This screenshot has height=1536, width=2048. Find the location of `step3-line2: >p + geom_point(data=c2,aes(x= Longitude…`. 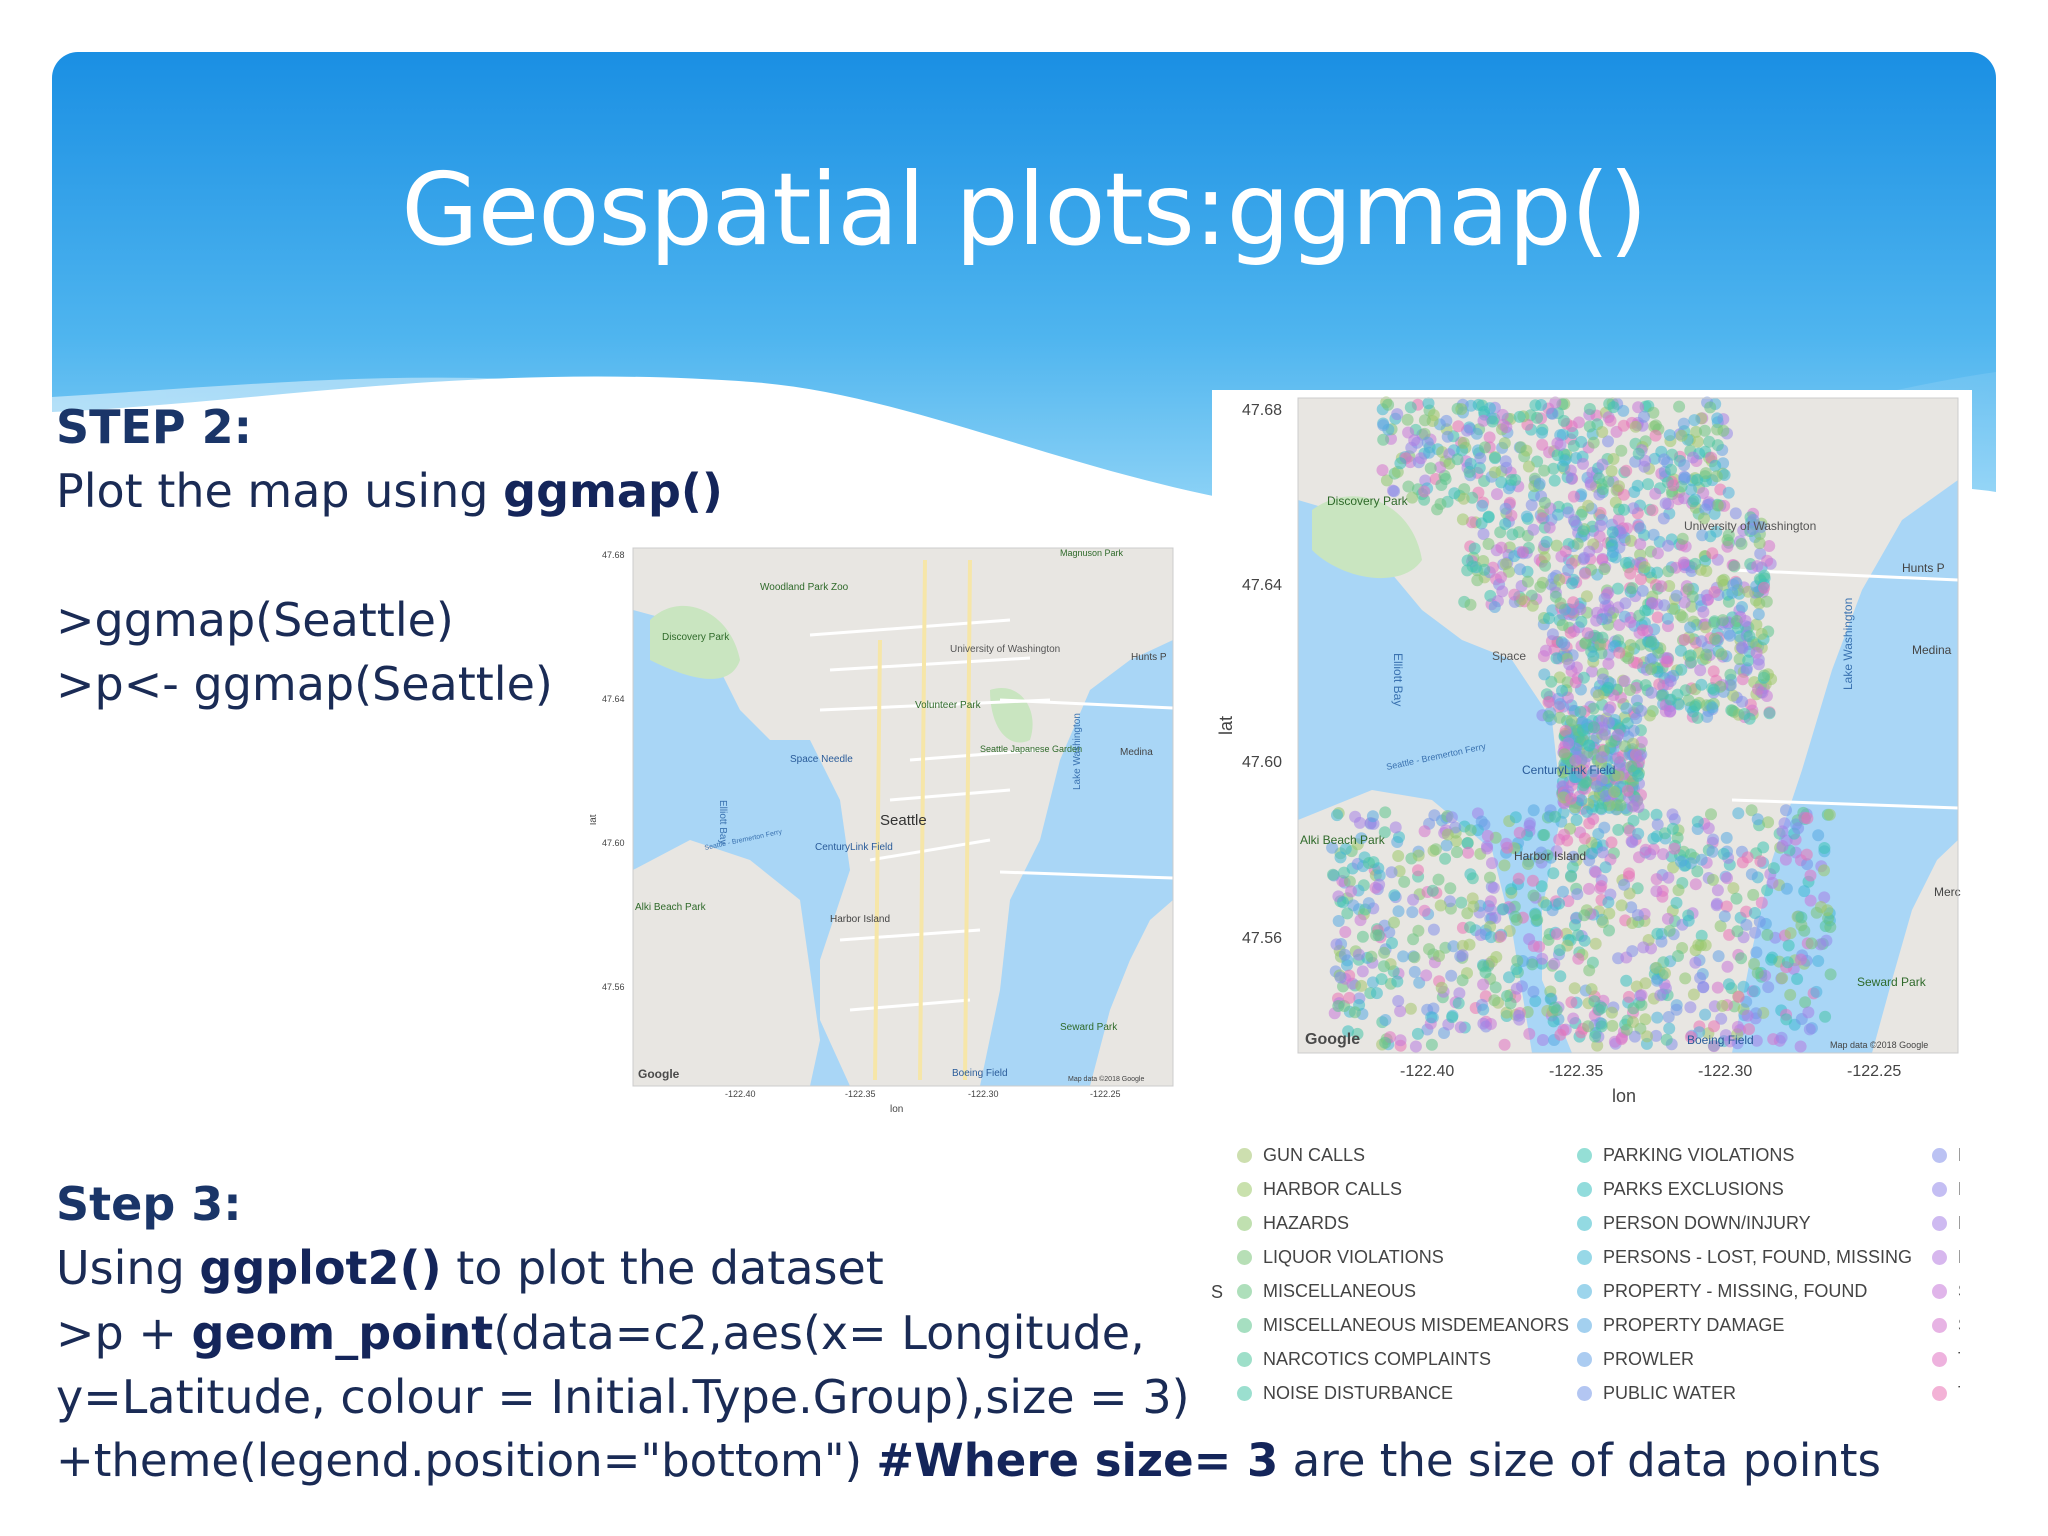

step3-line2: >p + geom_point(data=c2,aes(x= Longitude… is located at coordinates (600, 1333).